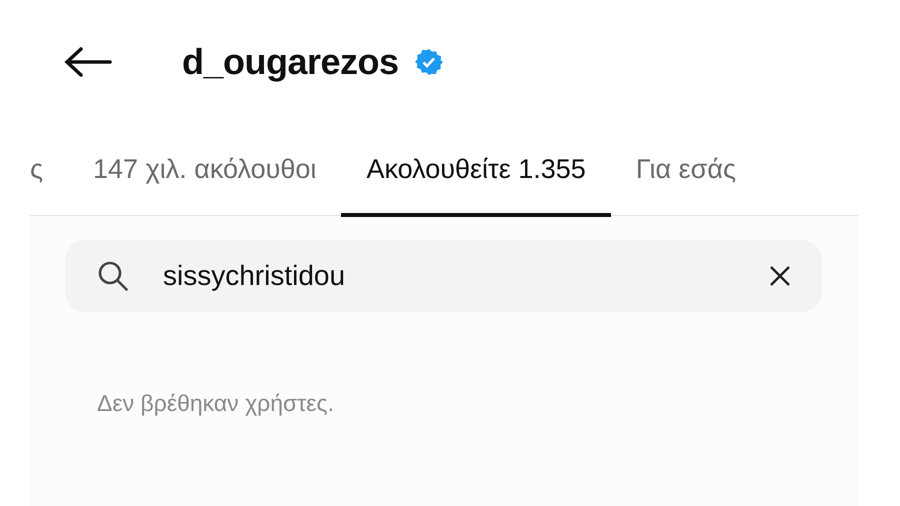  I want to click on search-field: sissychristidou, so click(443, 276).